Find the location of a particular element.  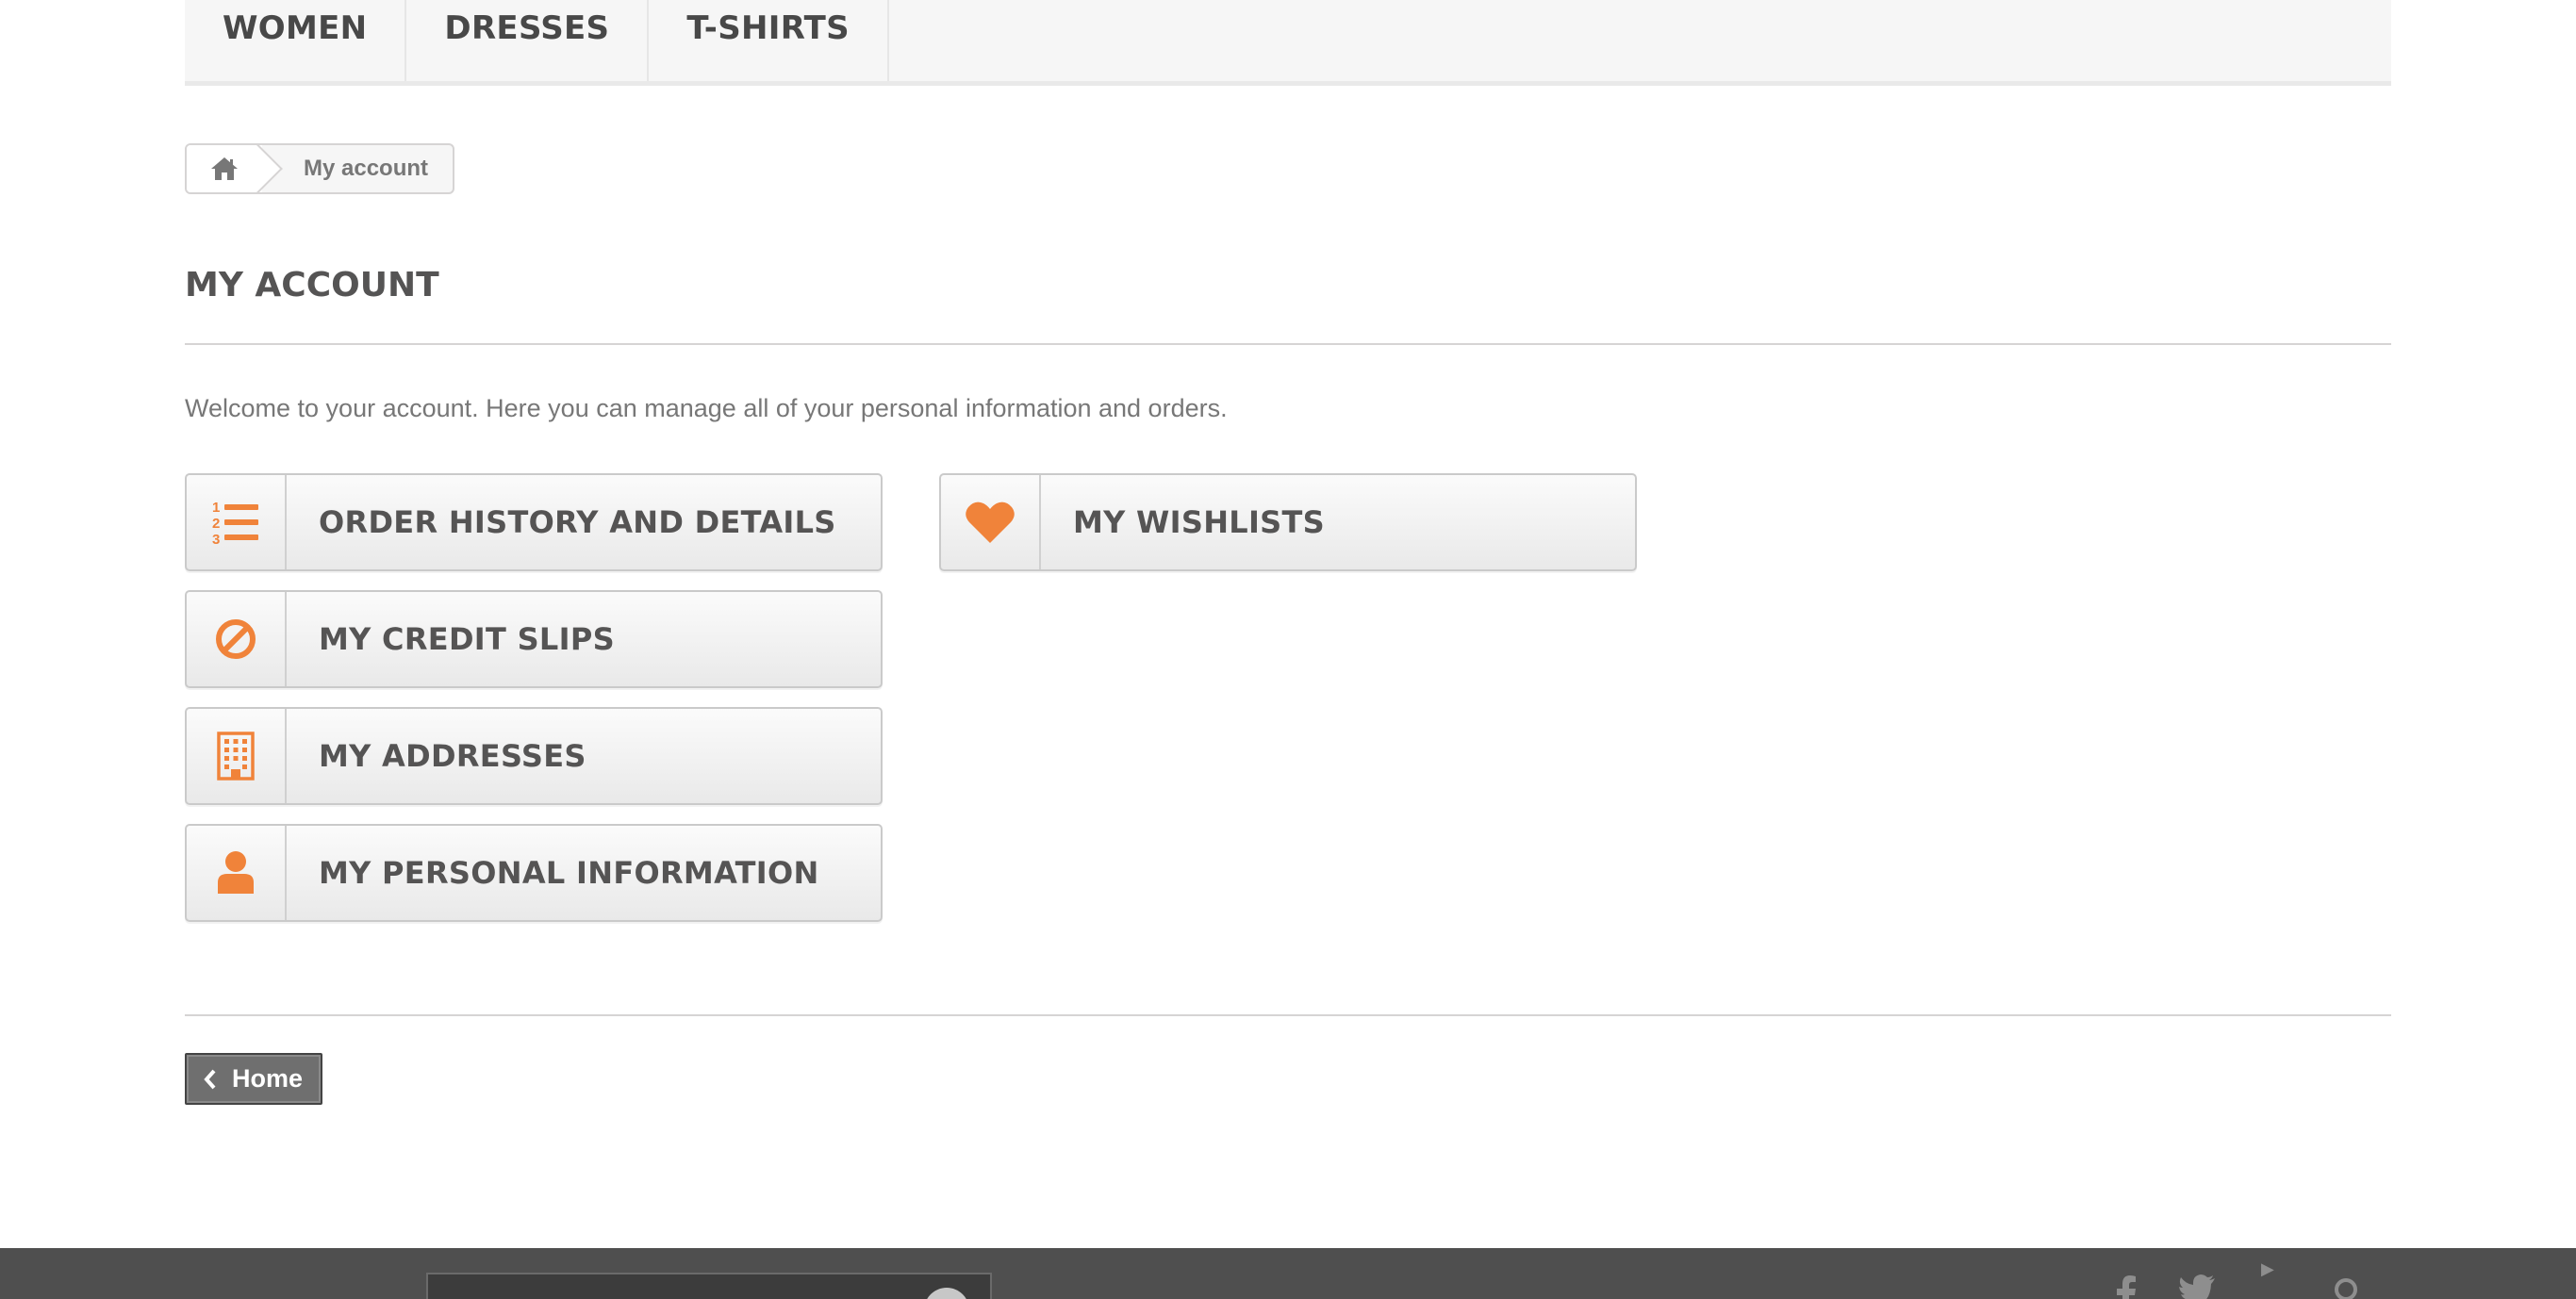

wishlists-button: MY WISHLISTS is located at coordinates (1288, 522).